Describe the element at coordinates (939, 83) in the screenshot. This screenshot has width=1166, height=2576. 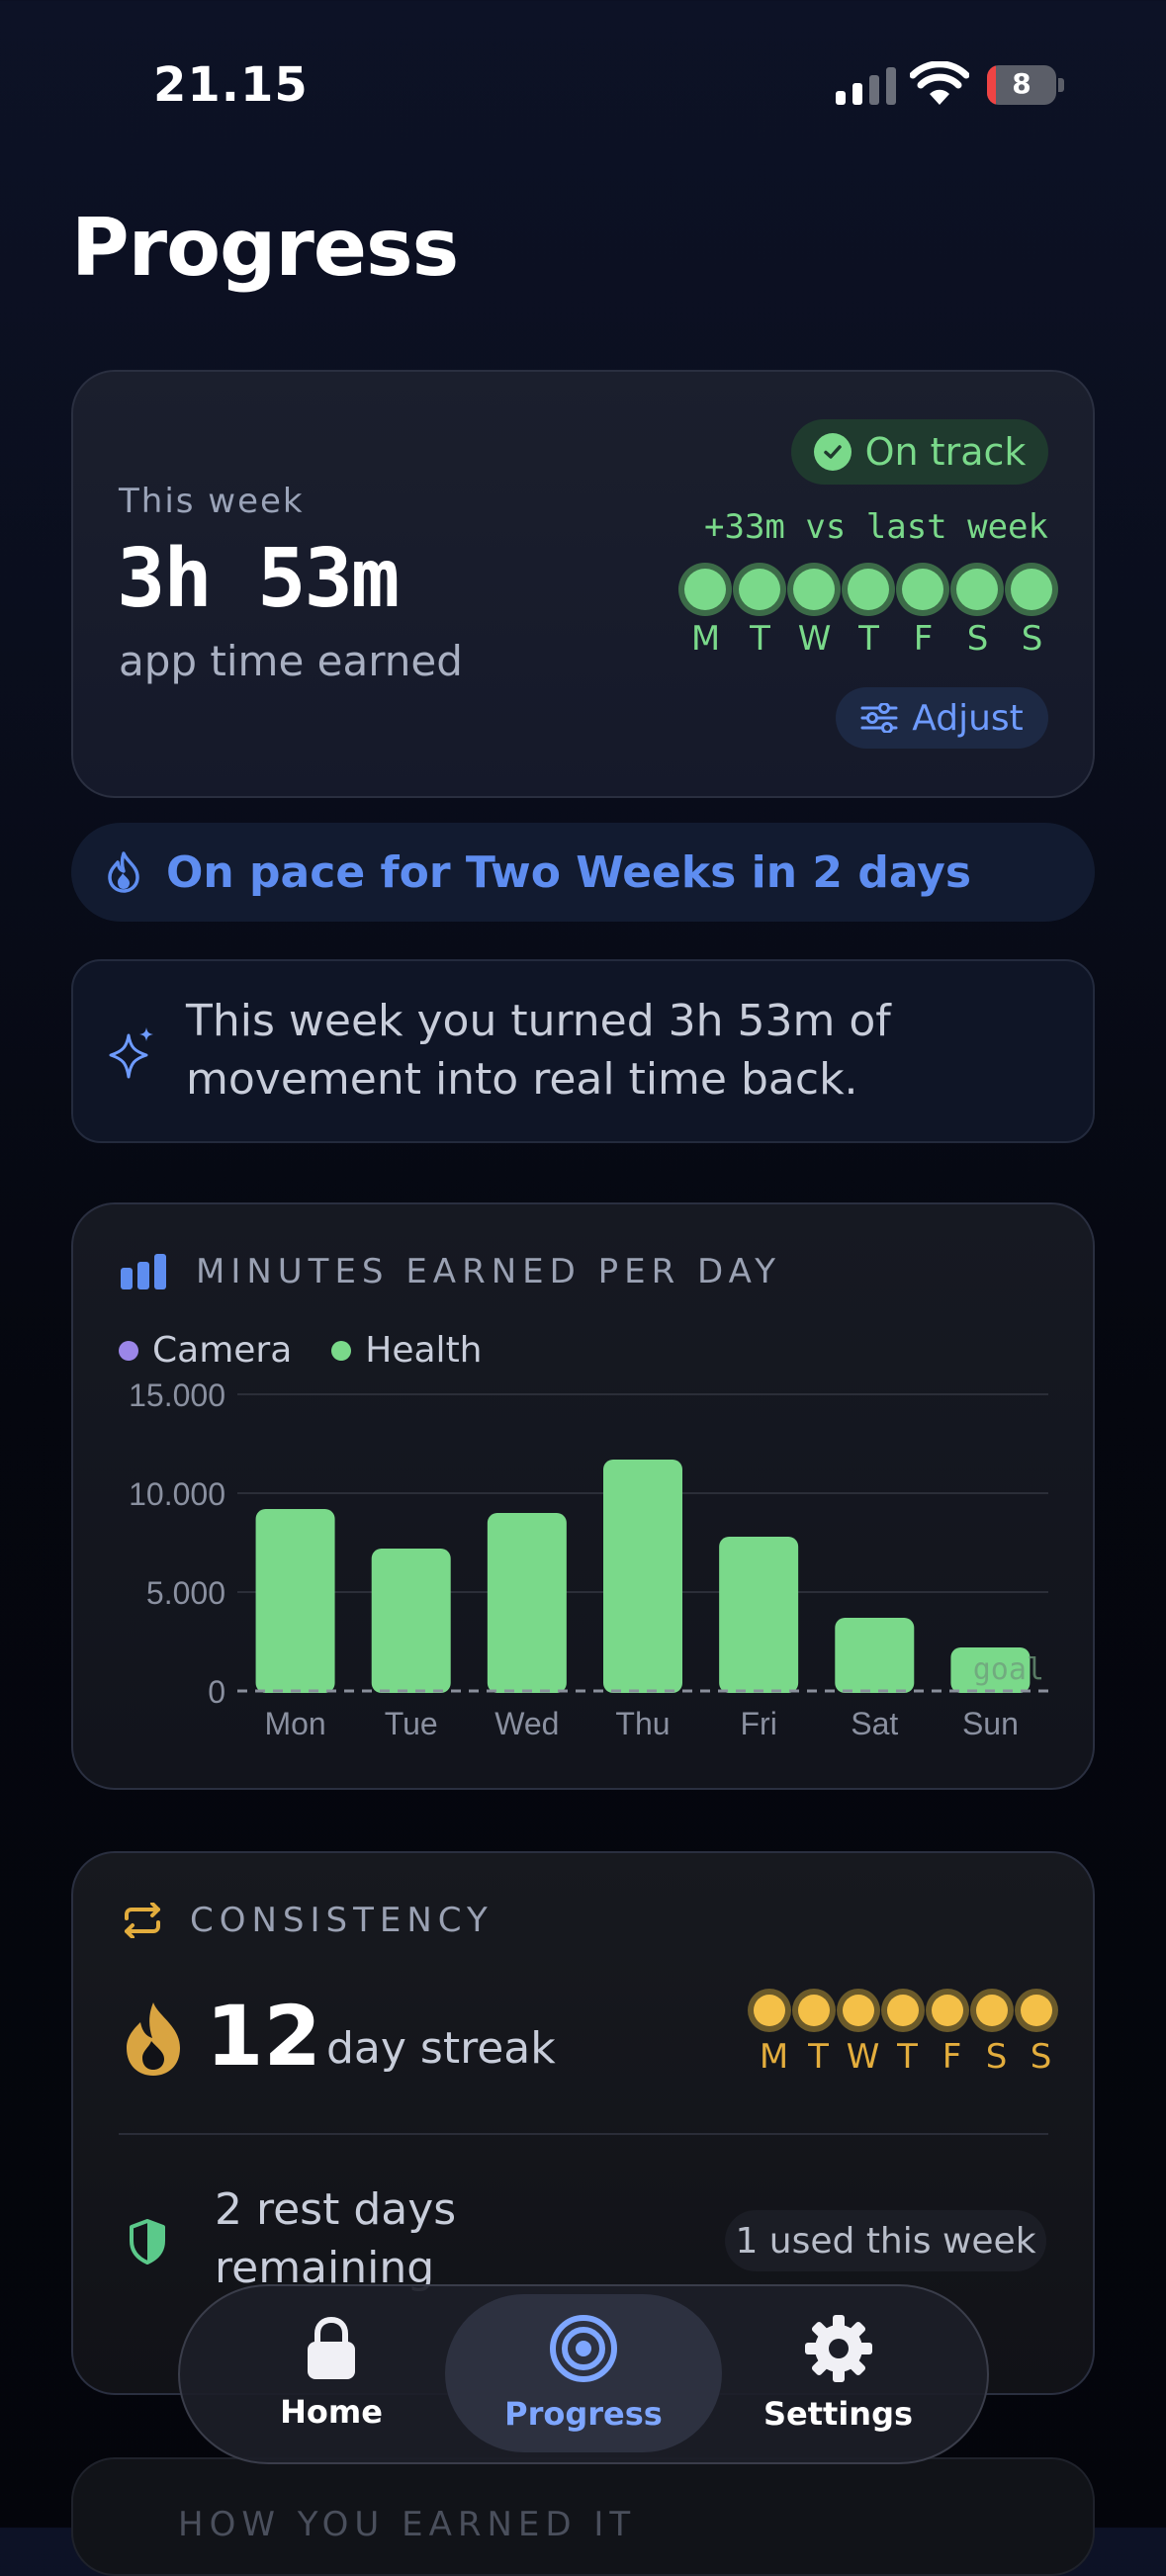
I see `wifi-icon` at that location.